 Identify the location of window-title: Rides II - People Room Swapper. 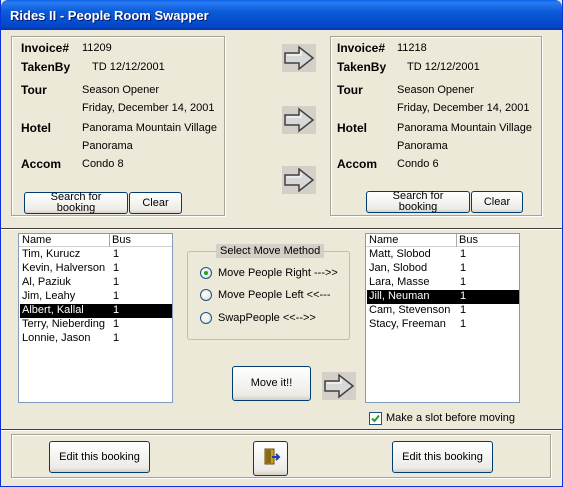
(109, 15).